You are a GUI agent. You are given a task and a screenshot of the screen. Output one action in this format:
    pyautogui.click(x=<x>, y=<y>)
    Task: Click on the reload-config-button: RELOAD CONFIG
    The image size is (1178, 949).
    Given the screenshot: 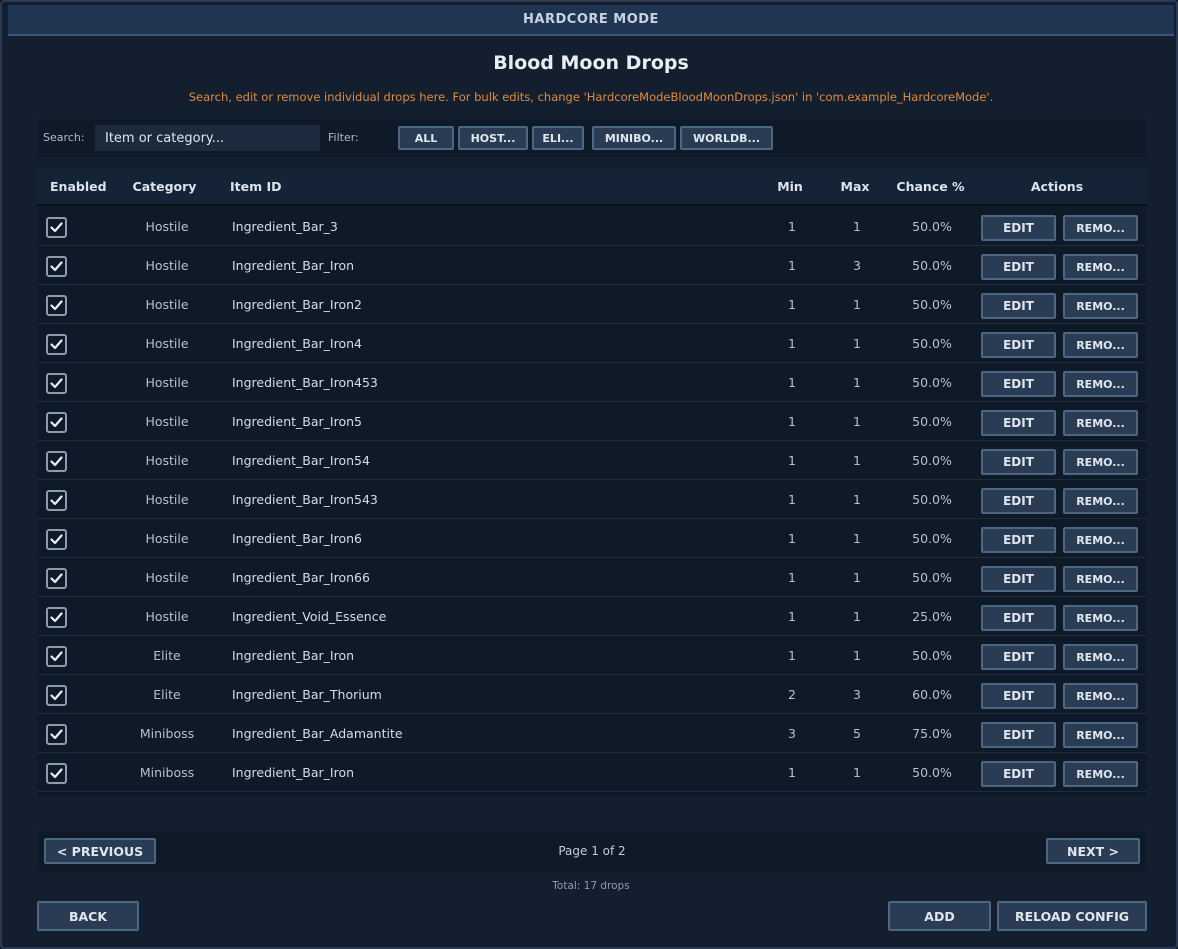 What is the action you would take?
    pyautogui.click(x=1072, y=916)
    